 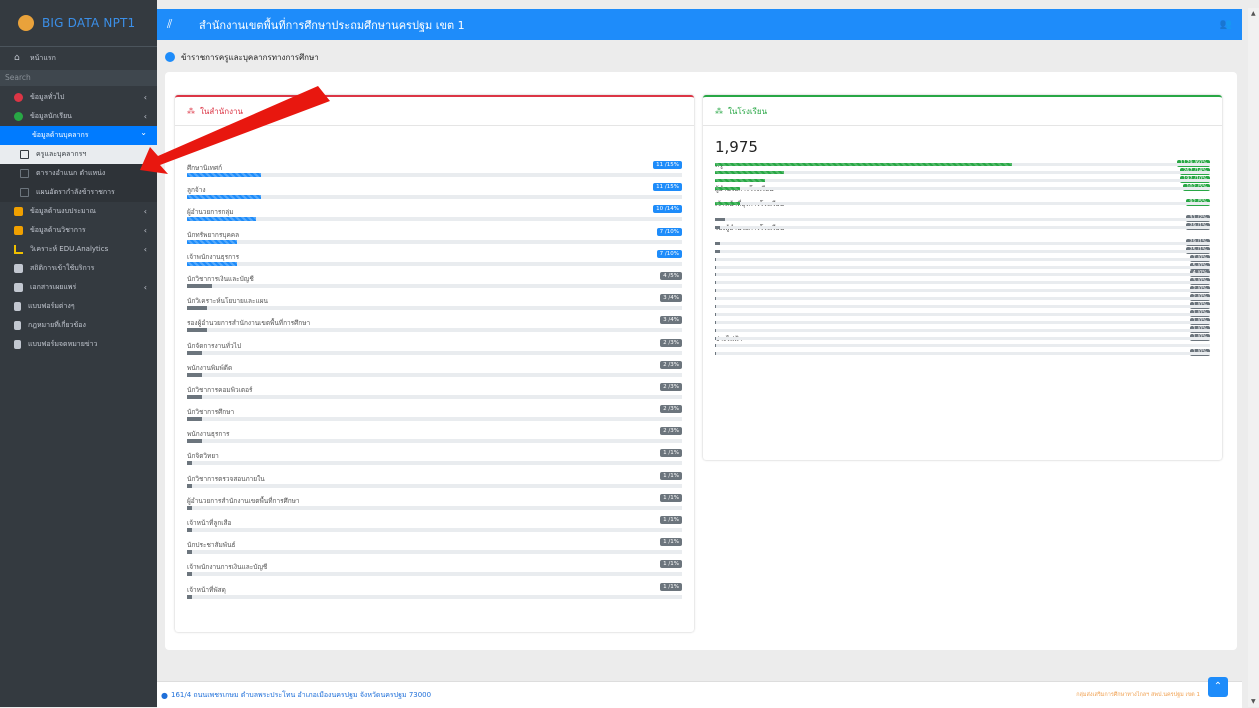 What do you see at coordinates (78, 78) in the screenshot?
I see `sidebar-search-input: Search` at bounding box center [78, 78].